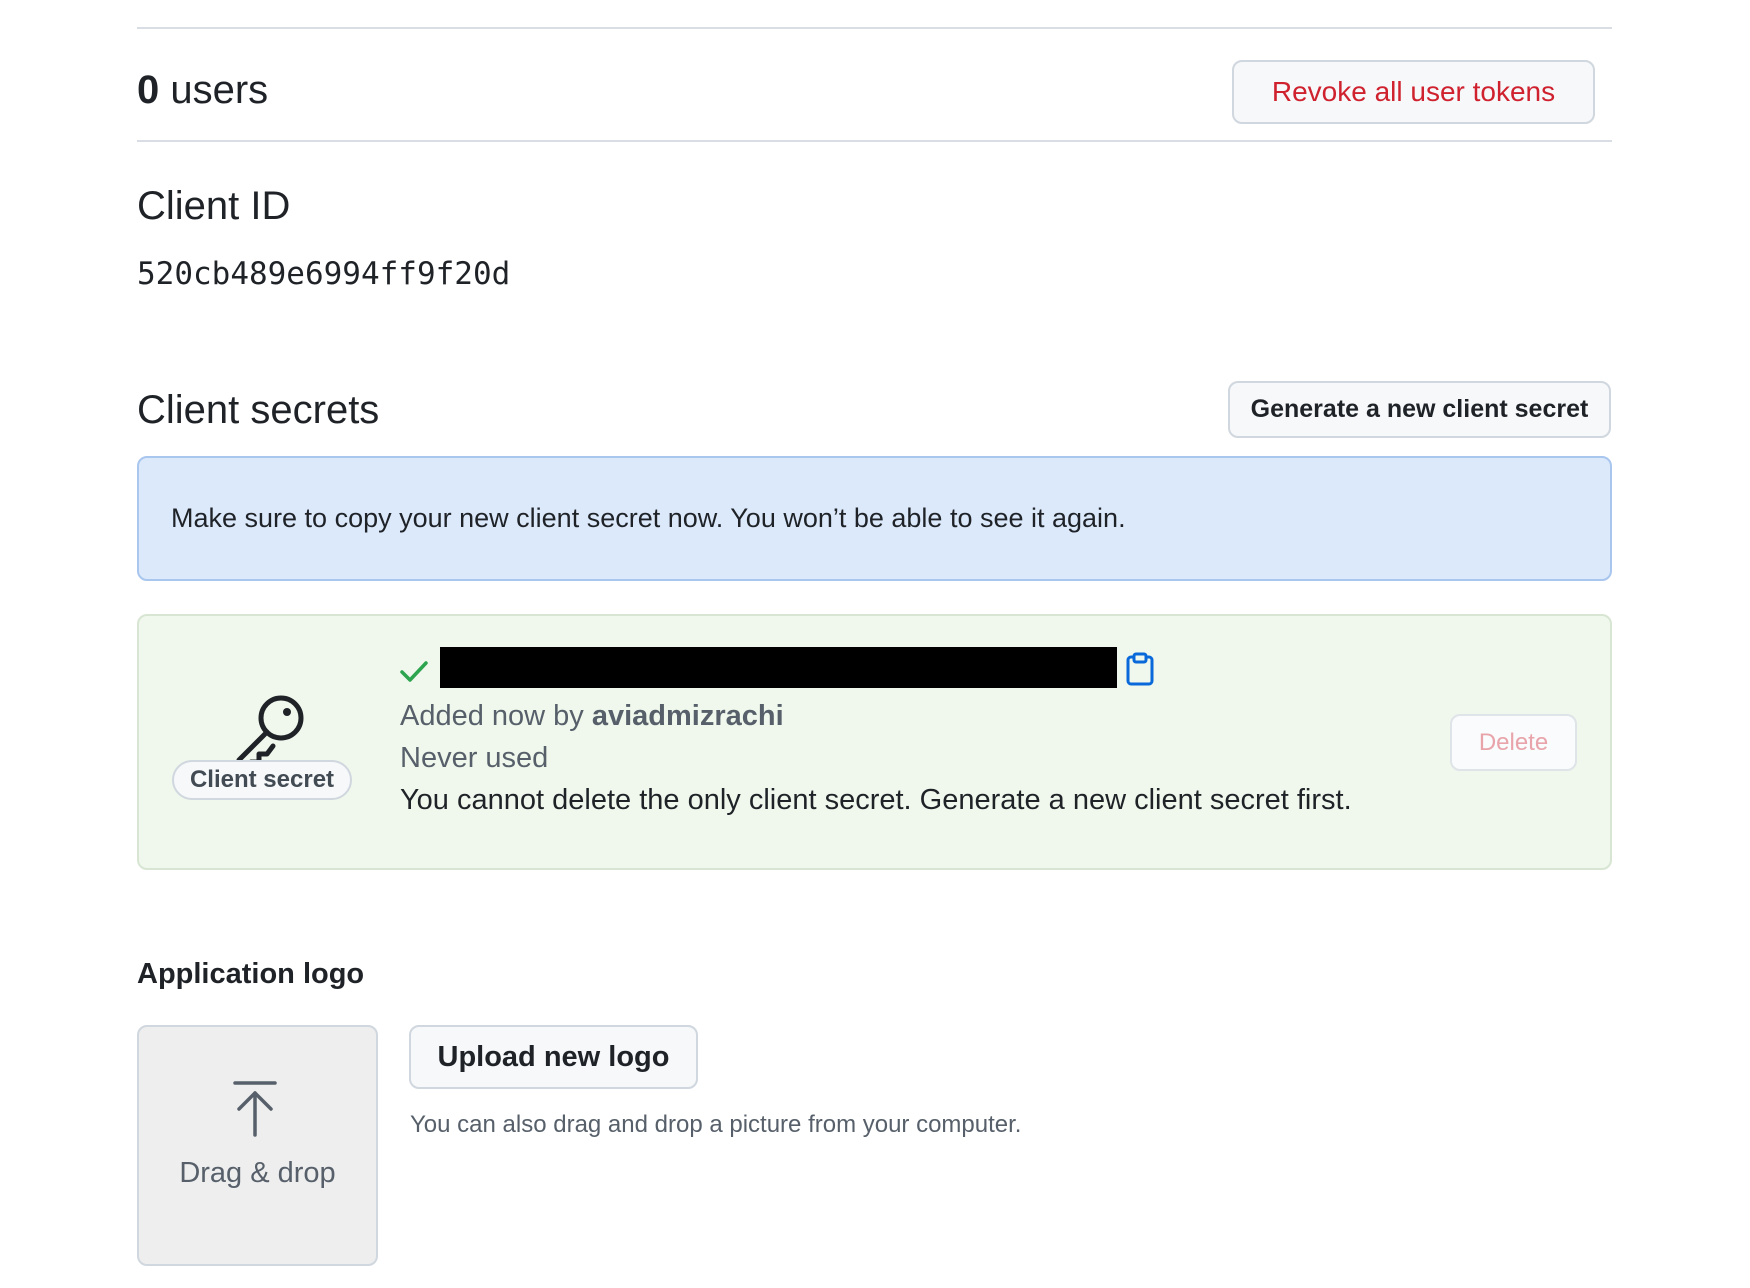 The width and height of the screenshot is (1750, 1288). I want to click on added-by-user: aviadmizrachi, so click(687, 716).